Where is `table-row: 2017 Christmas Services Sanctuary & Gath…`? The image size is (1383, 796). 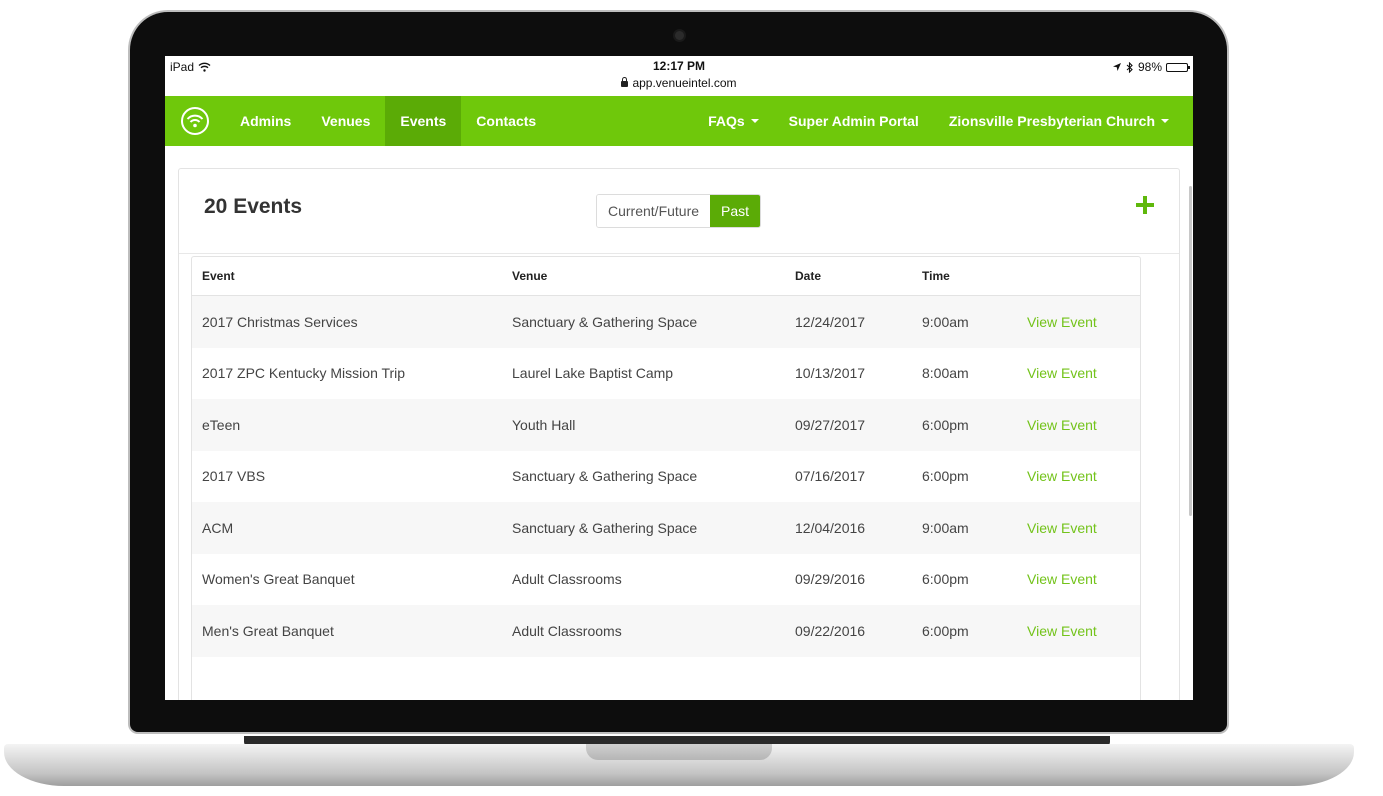
table-row: 2017 Christmas Services Sanctuary & Gath… is located at coordinates (666, 321).